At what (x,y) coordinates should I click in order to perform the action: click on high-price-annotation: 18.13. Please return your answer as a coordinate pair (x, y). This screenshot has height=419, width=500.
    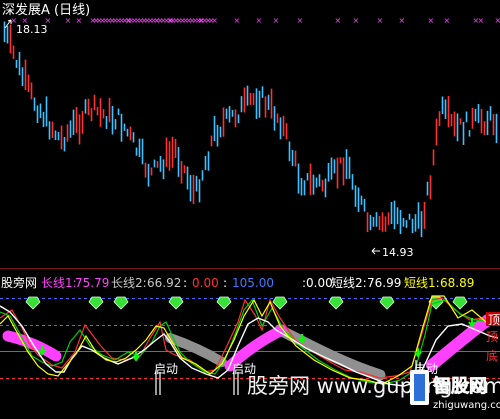
    Looking at the image, I should click on (26, 28).